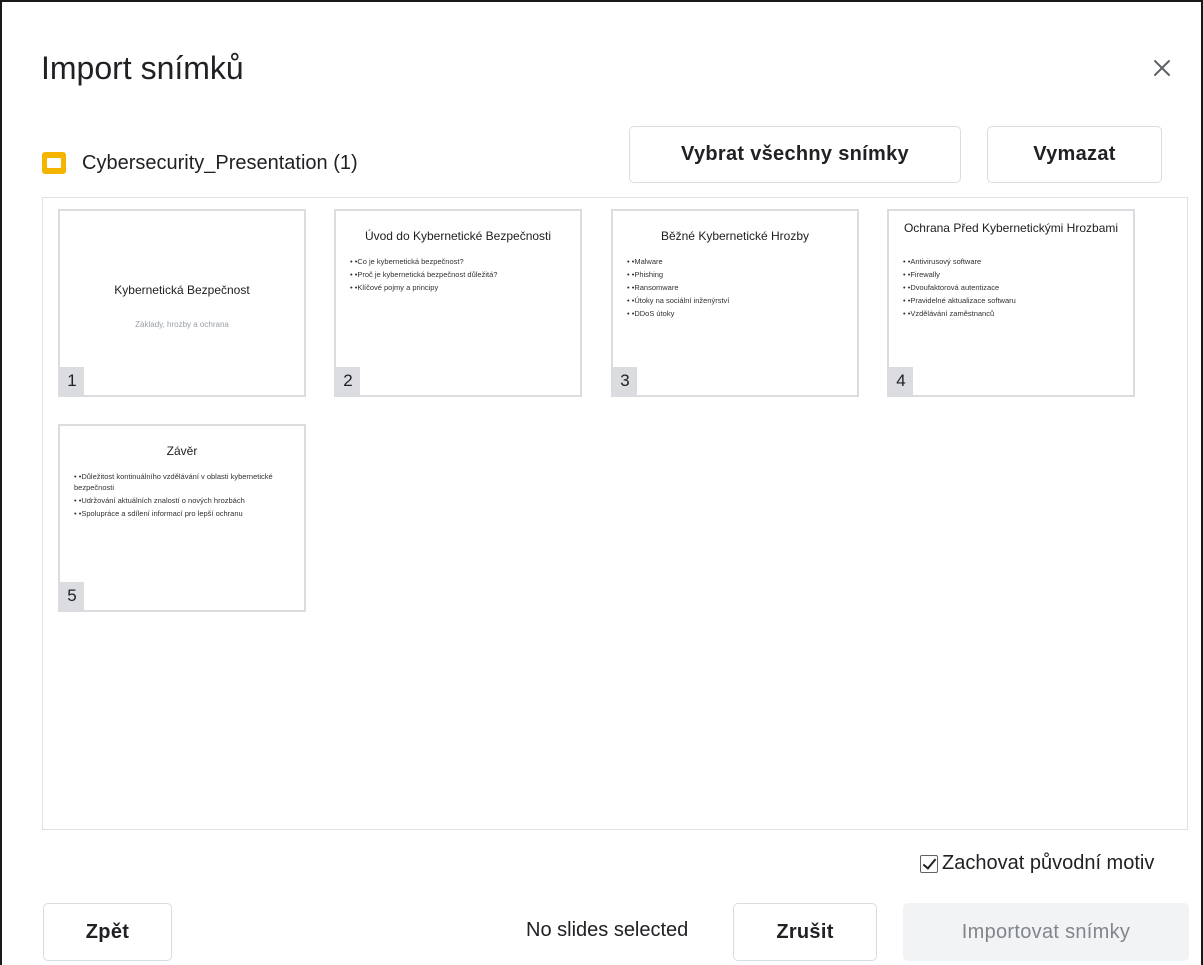  I want to click on slides-file-icon, so click(54, 163).